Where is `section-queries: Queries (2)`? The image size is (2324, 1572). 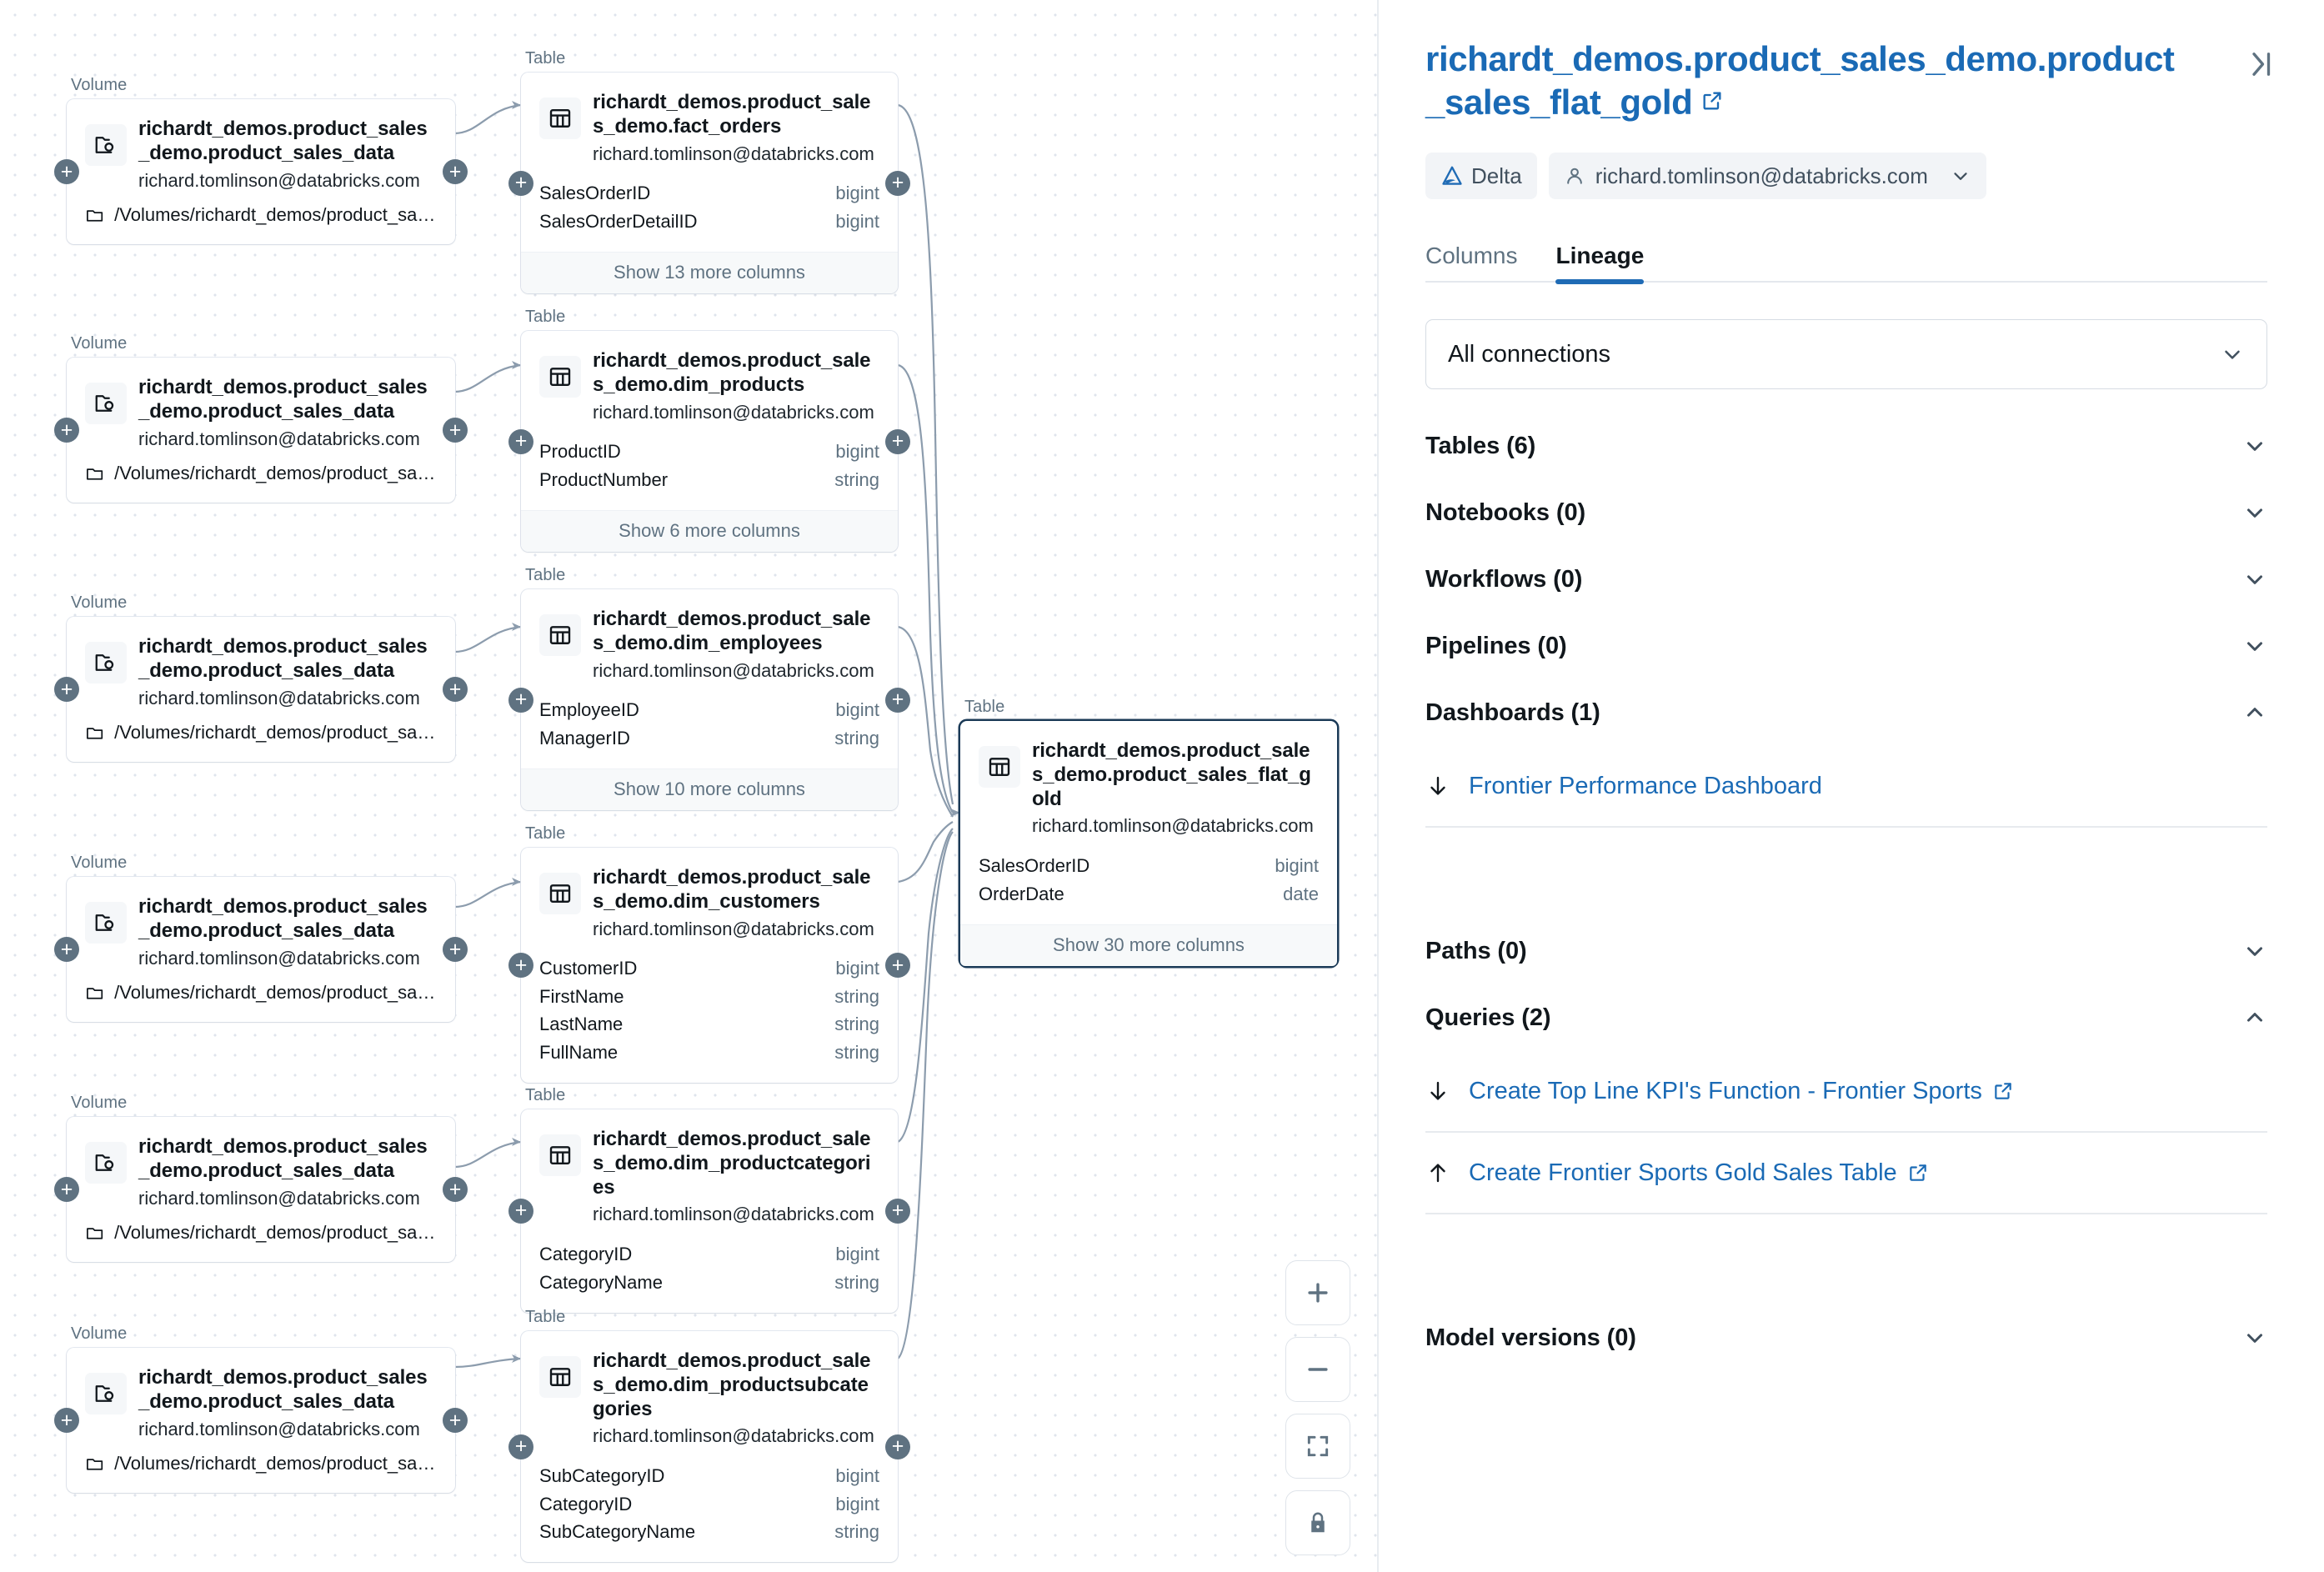
section-queries: Queries (2) is located at coordinates (1846, 1017).